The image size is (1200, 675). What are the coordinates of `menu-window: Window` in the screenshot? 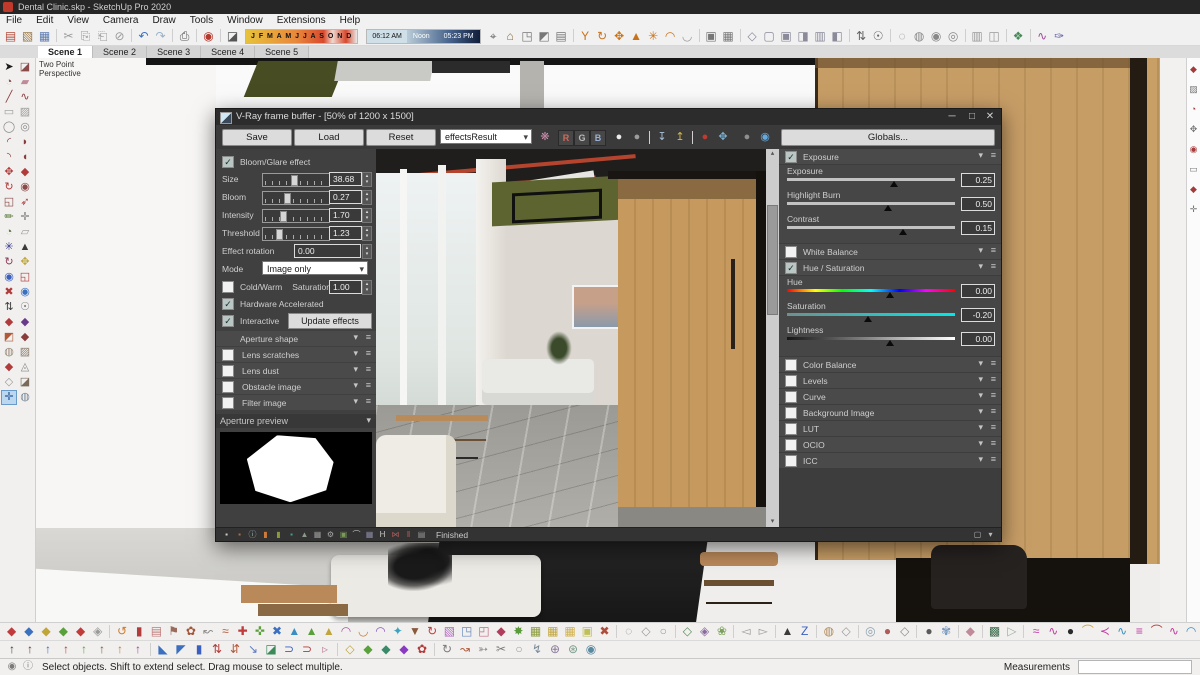 It's located at (245, 20).